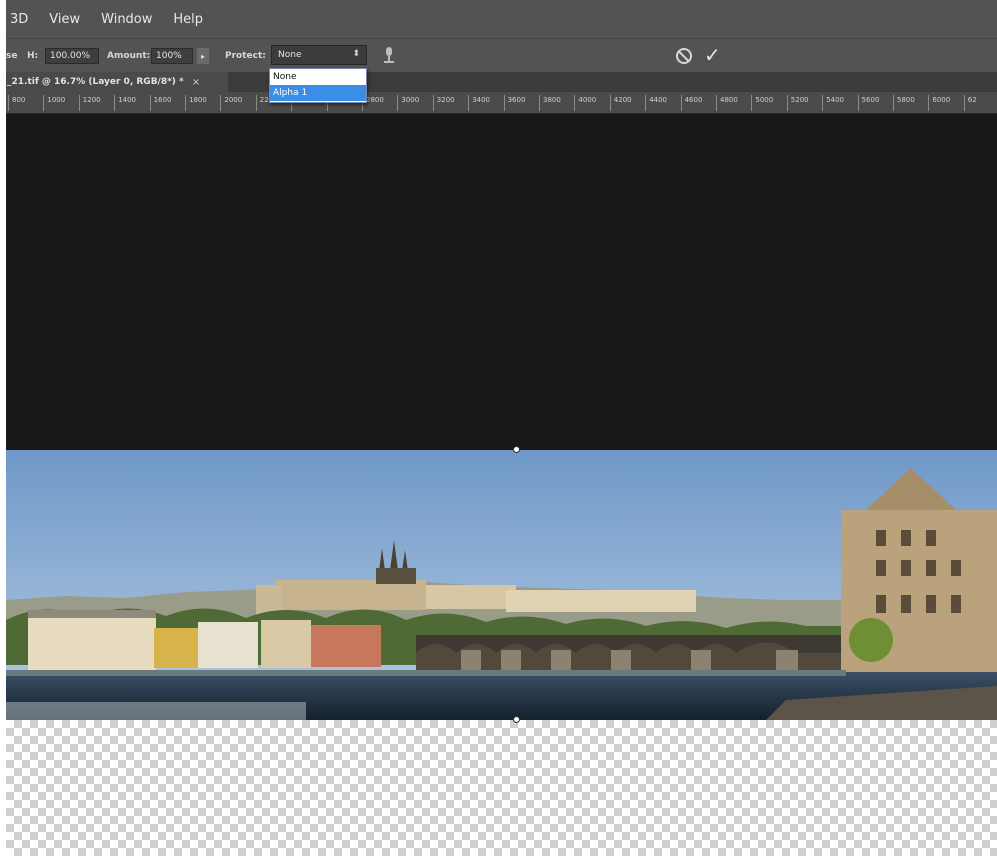  Describe the element at coordinates (89, 103) in the screenshot. I see `ruler-tick: 1200` at that location.